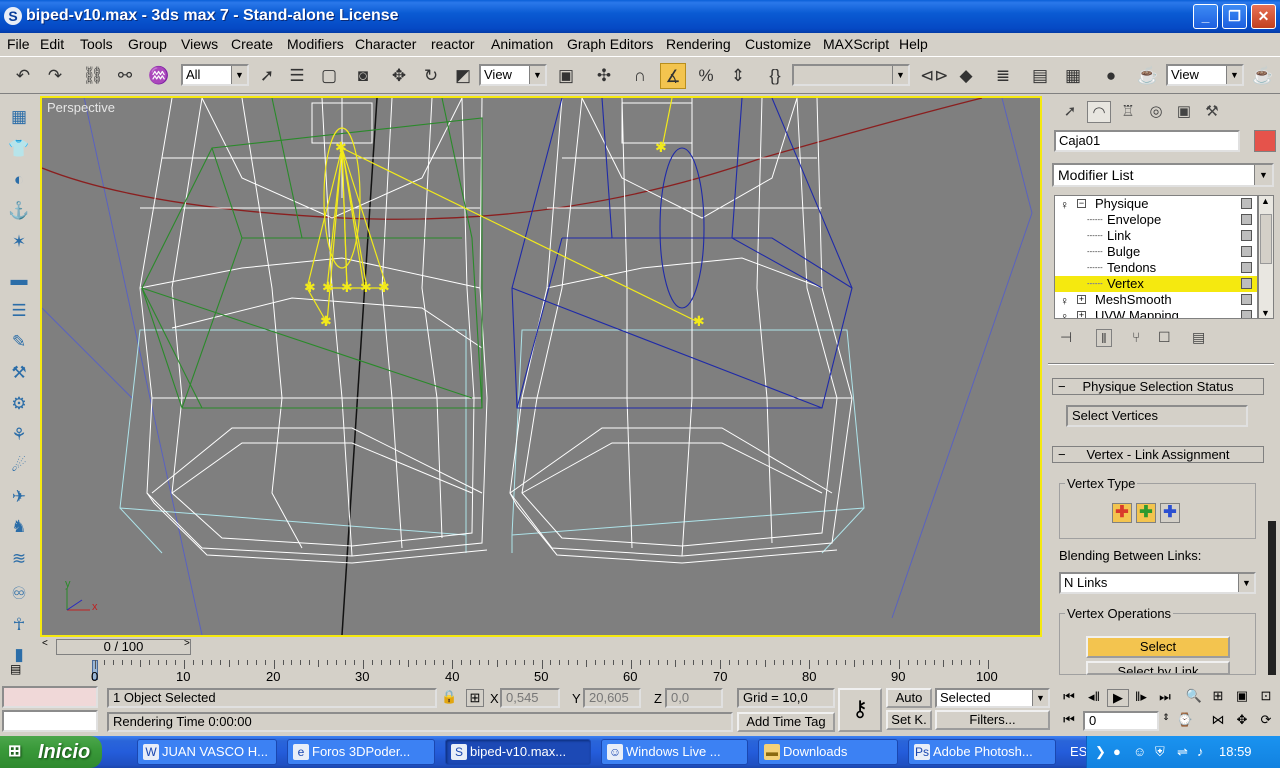 The height and width of the screenshot is (768, 1280). Describe the element at coordinates (522, 44) in the screenshot. I see `menu-animation: Animation` at that location.